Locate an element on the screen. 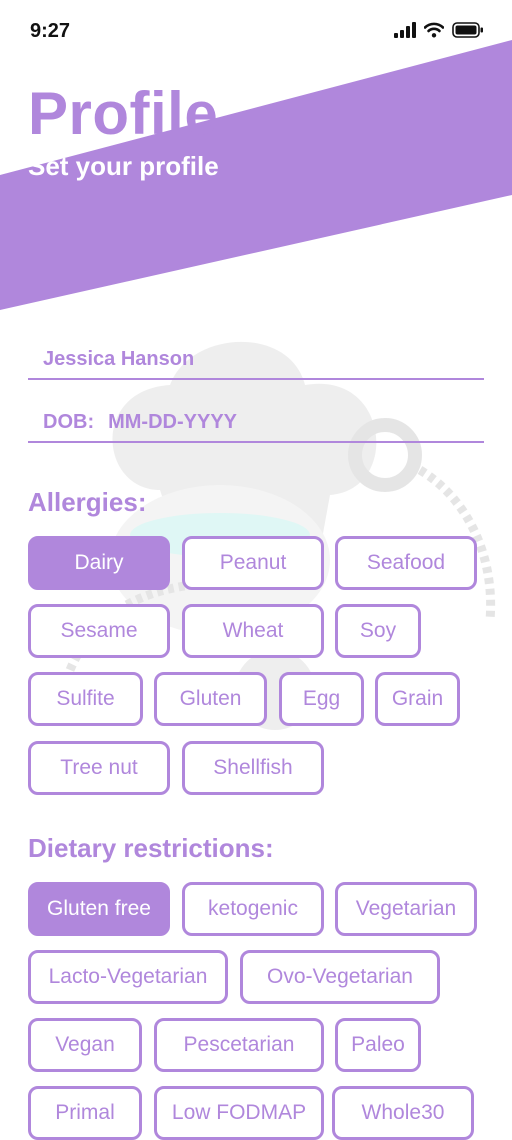 This screenshot has height=1140, width=512. diet-chip-ketogenic: ketogenic is located at coordinates (253, 909).